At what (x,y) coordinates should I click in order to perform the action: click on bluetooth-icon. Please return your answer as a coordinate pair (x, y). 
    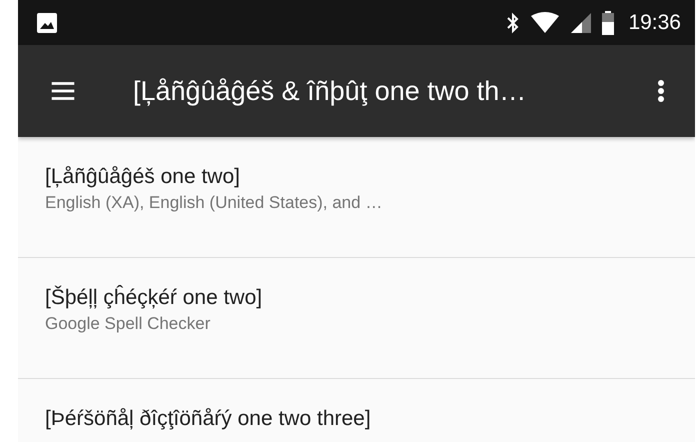
    Looking at the image, I should click on (513, 23).